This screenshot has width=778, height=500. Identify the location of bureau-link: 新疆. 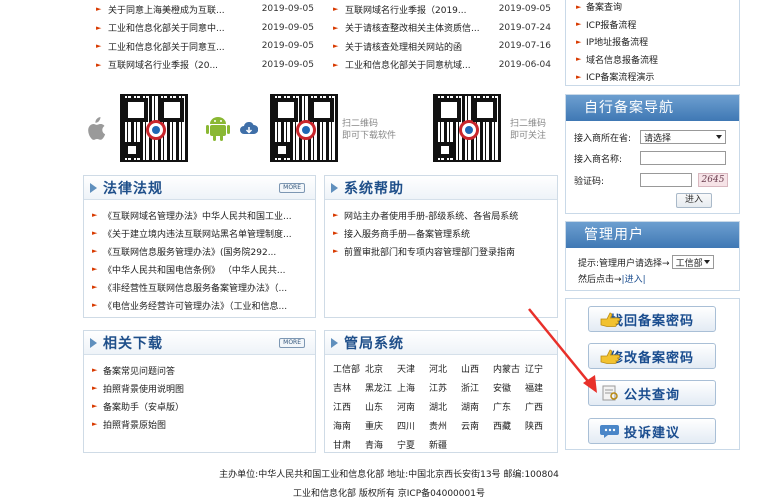
(445, 446).